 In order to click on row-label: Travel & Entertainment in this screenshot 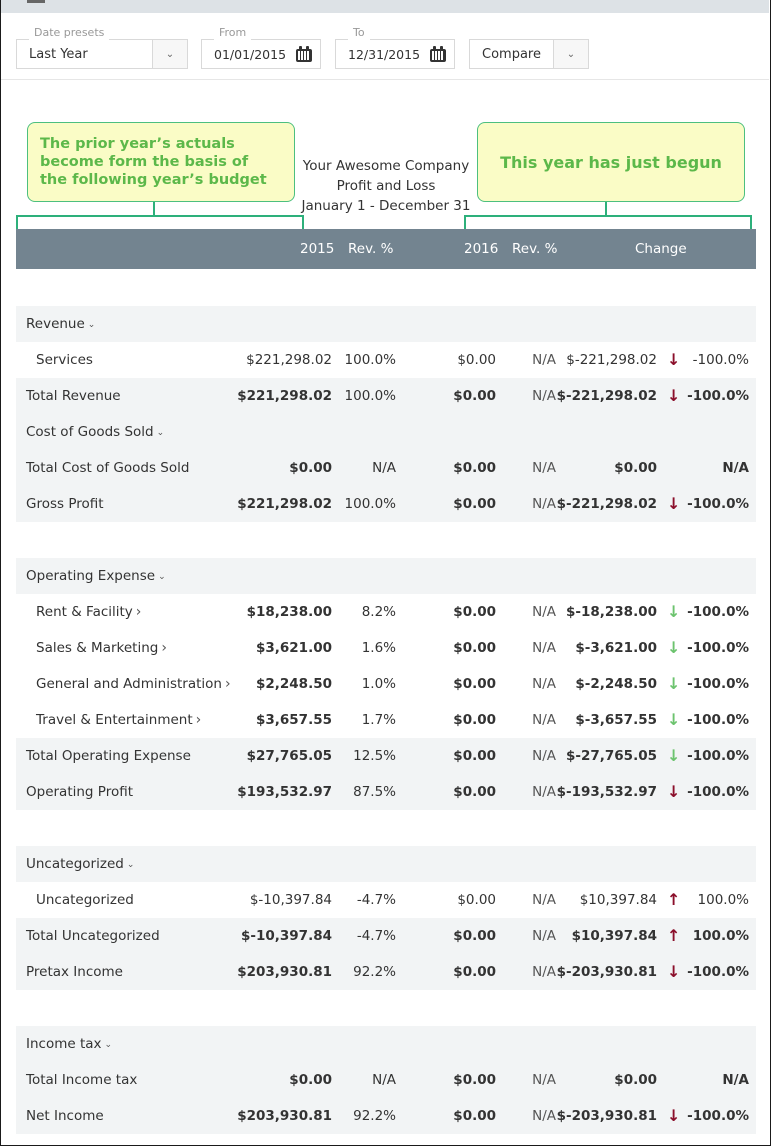, I will do `click(114, 720)`.